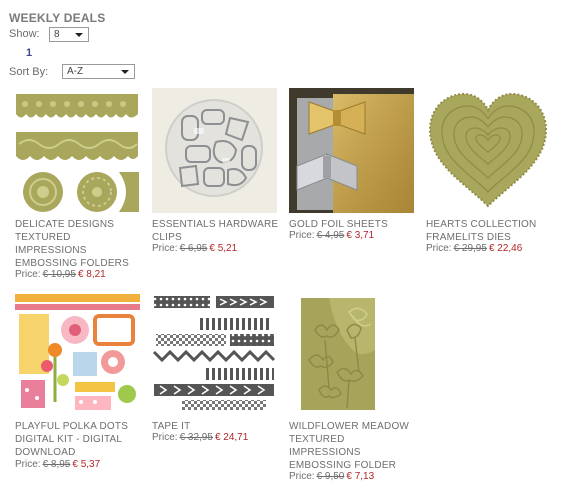 This screenshot has height=493, width=561. I want to click on product-price: Price: € 29,95 € 22,46, so click(474, 248).